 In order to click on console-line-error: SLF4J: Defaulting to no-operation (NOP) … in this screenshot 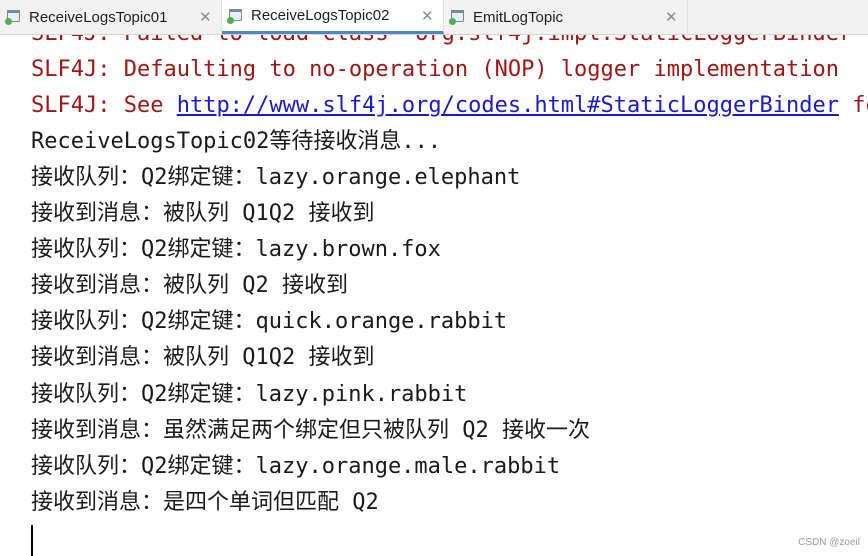, I will do `click(435, 69)`.